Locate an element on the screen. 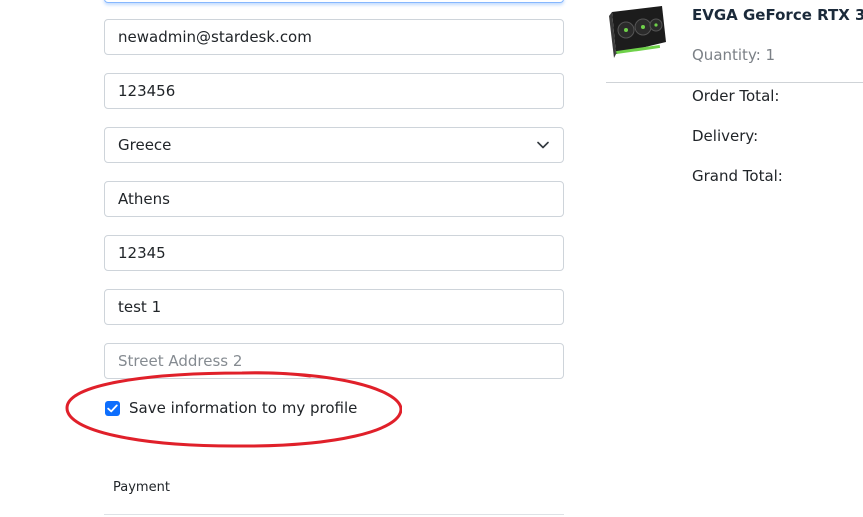 The image size is (863, 517). phone-value: 123456 is located at coordinates (147, 91).